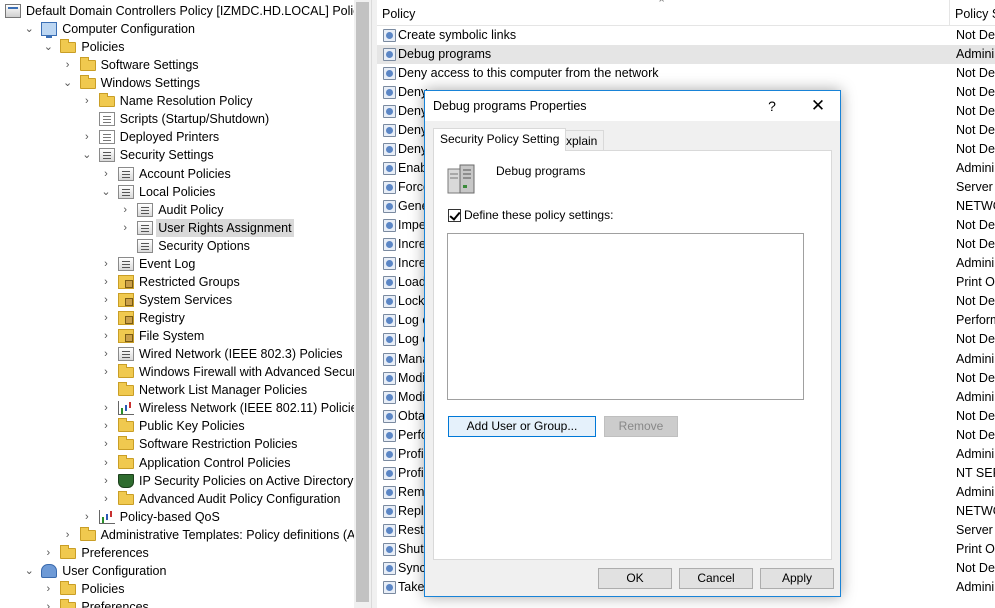 The width and height of the screenshot is (995, 608). I want to click on members-listbox, so click(625, 316).